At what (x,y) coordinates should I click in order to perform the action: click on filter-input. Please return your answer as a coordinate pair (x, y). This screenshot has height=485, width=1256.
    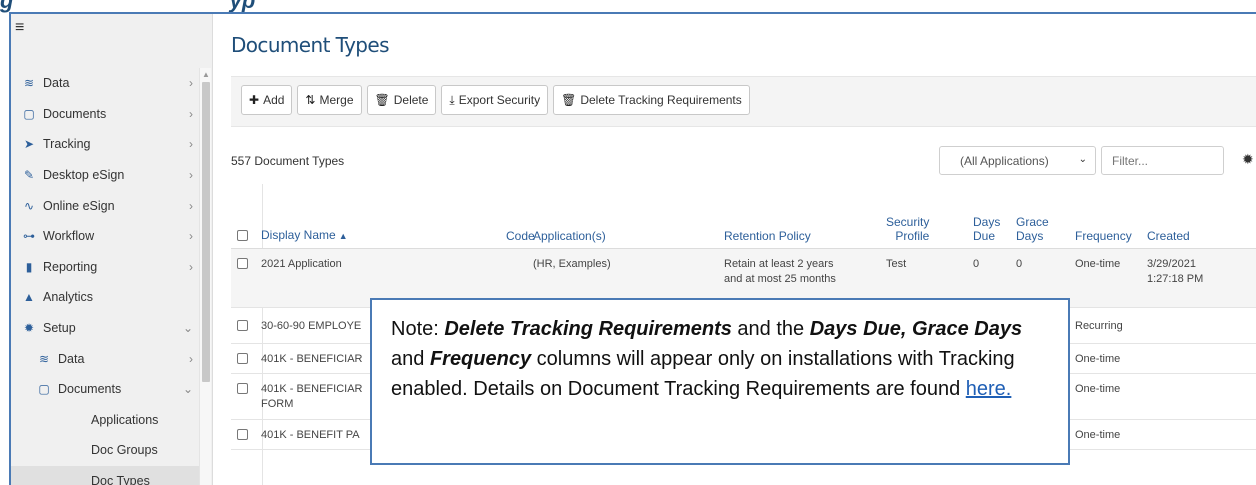
    Looking at the image, I should click on (1162, 160).